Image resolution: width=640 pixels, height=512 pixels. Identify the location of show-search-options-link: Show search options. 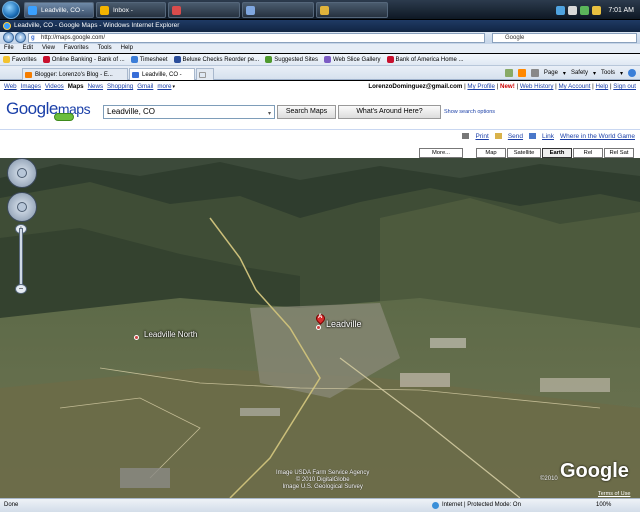
(469, 112).